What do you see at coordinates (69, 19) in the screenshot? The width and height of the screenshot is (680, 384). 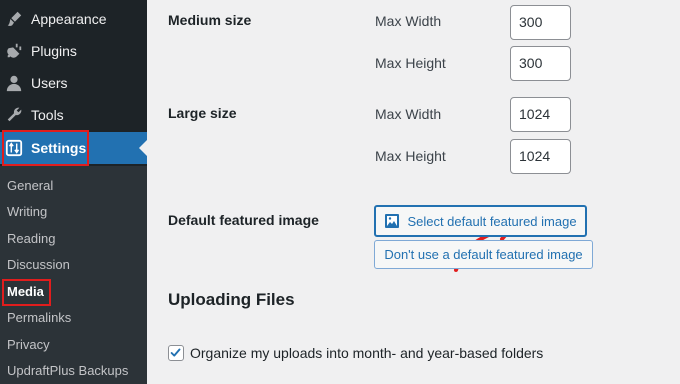 I see `menu-label: Appearance` at bounding box center [69, 19].